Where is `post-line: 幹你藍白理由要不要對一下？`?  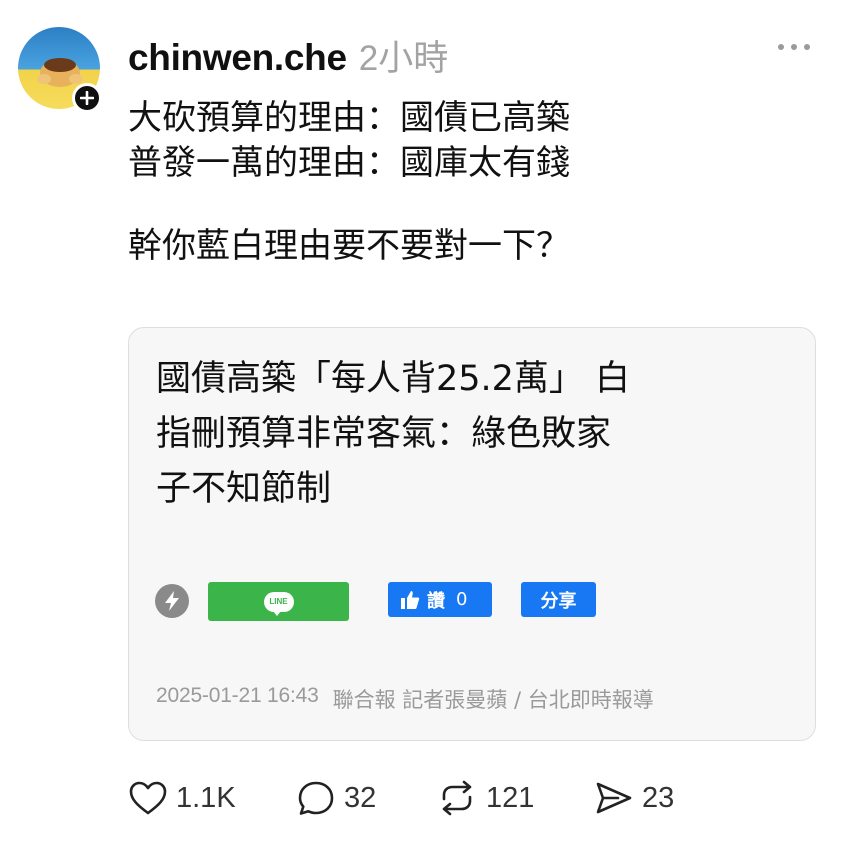
post-line: 幹你藍白理由要不要對一下？ is located at coordinates (349, 246).